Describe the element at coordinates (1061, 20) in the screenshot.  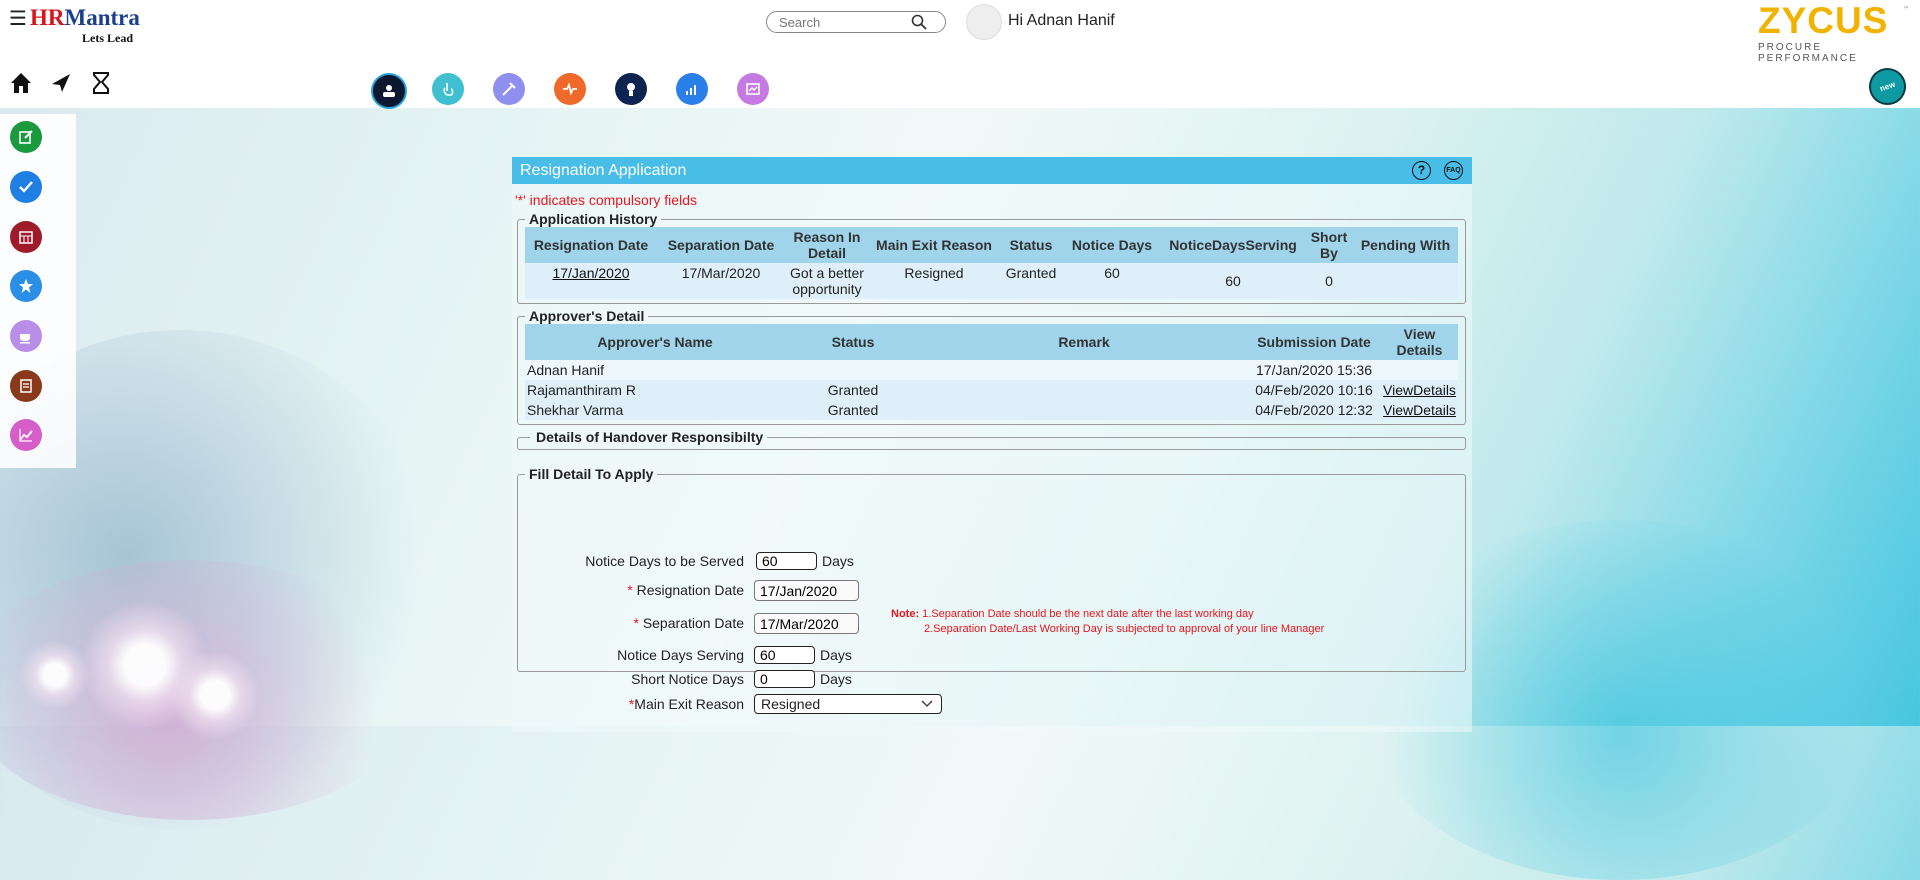
I see `user-greeting: Hi Adnan Hanif` at that location.